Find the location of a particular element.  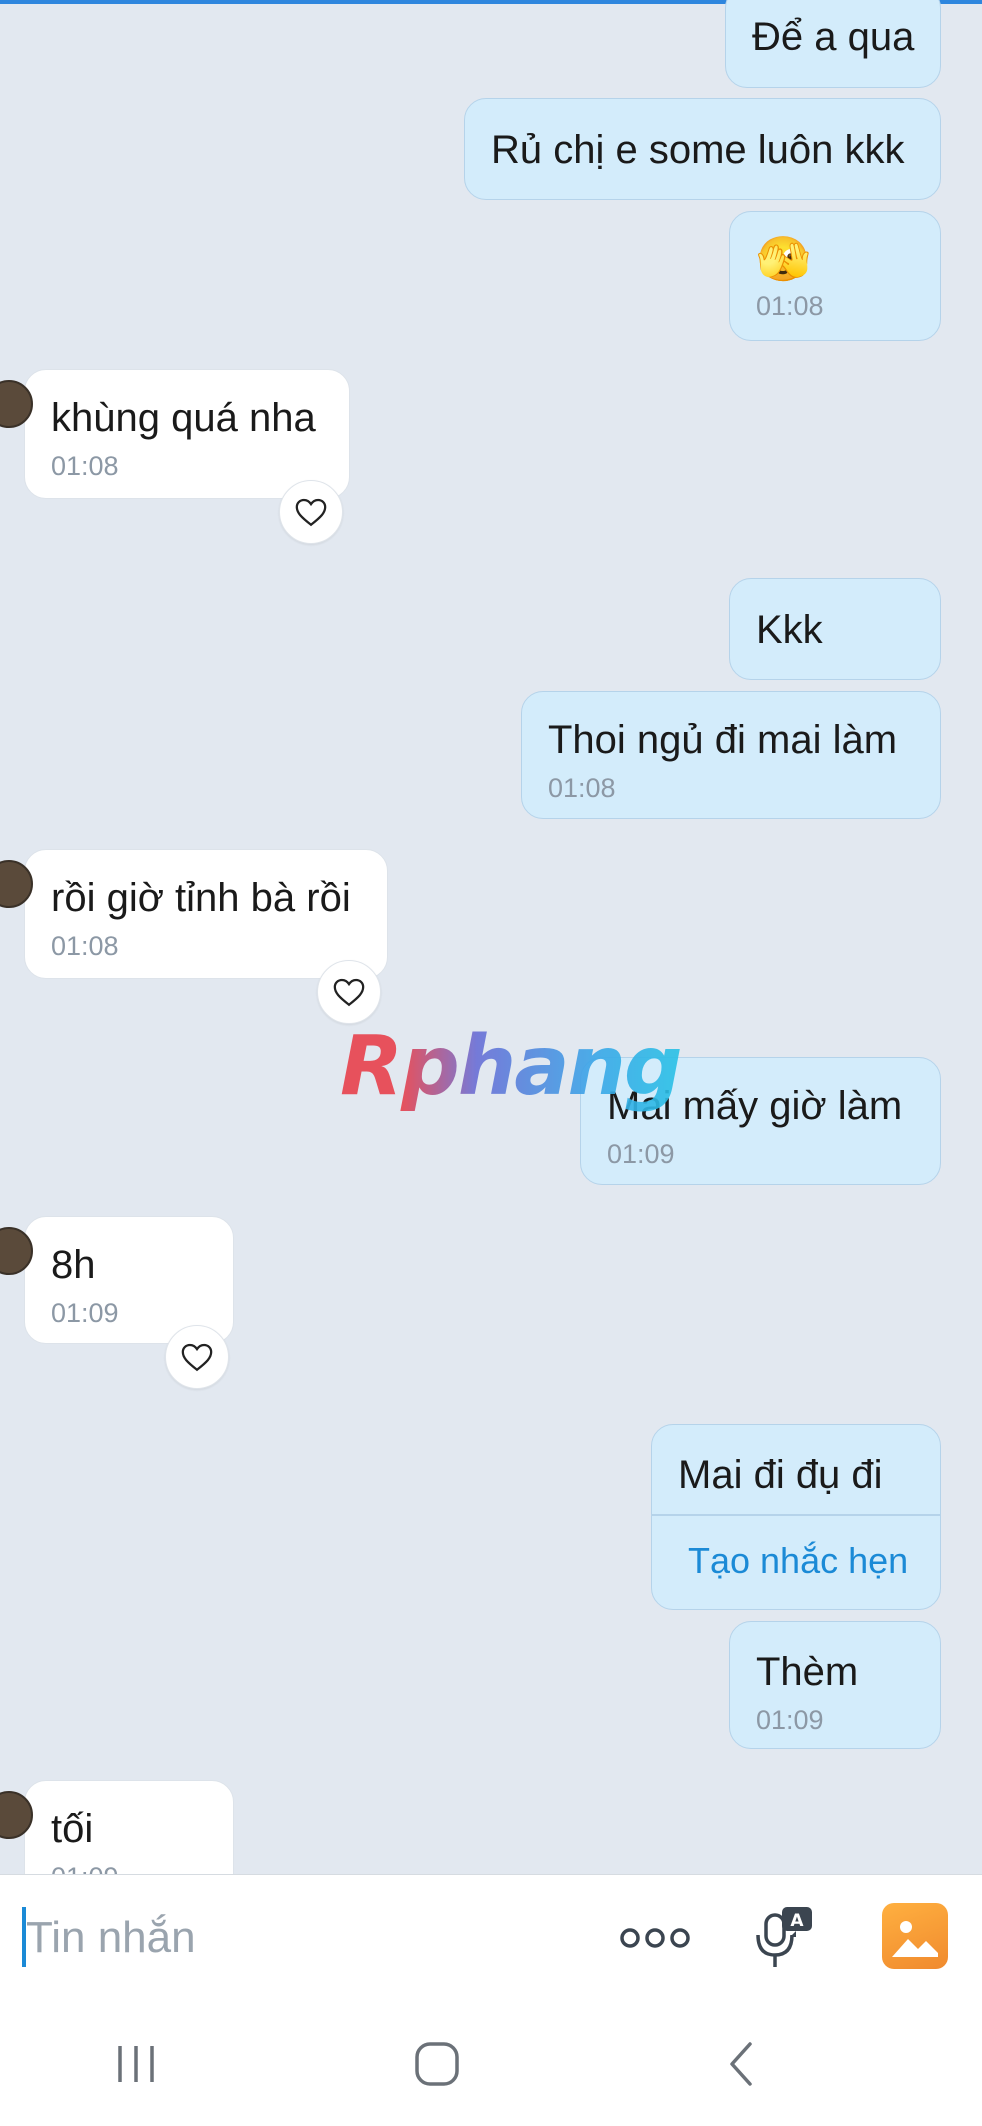

message-incoming: tối 01:09 is located at coordinates (117, 1827).